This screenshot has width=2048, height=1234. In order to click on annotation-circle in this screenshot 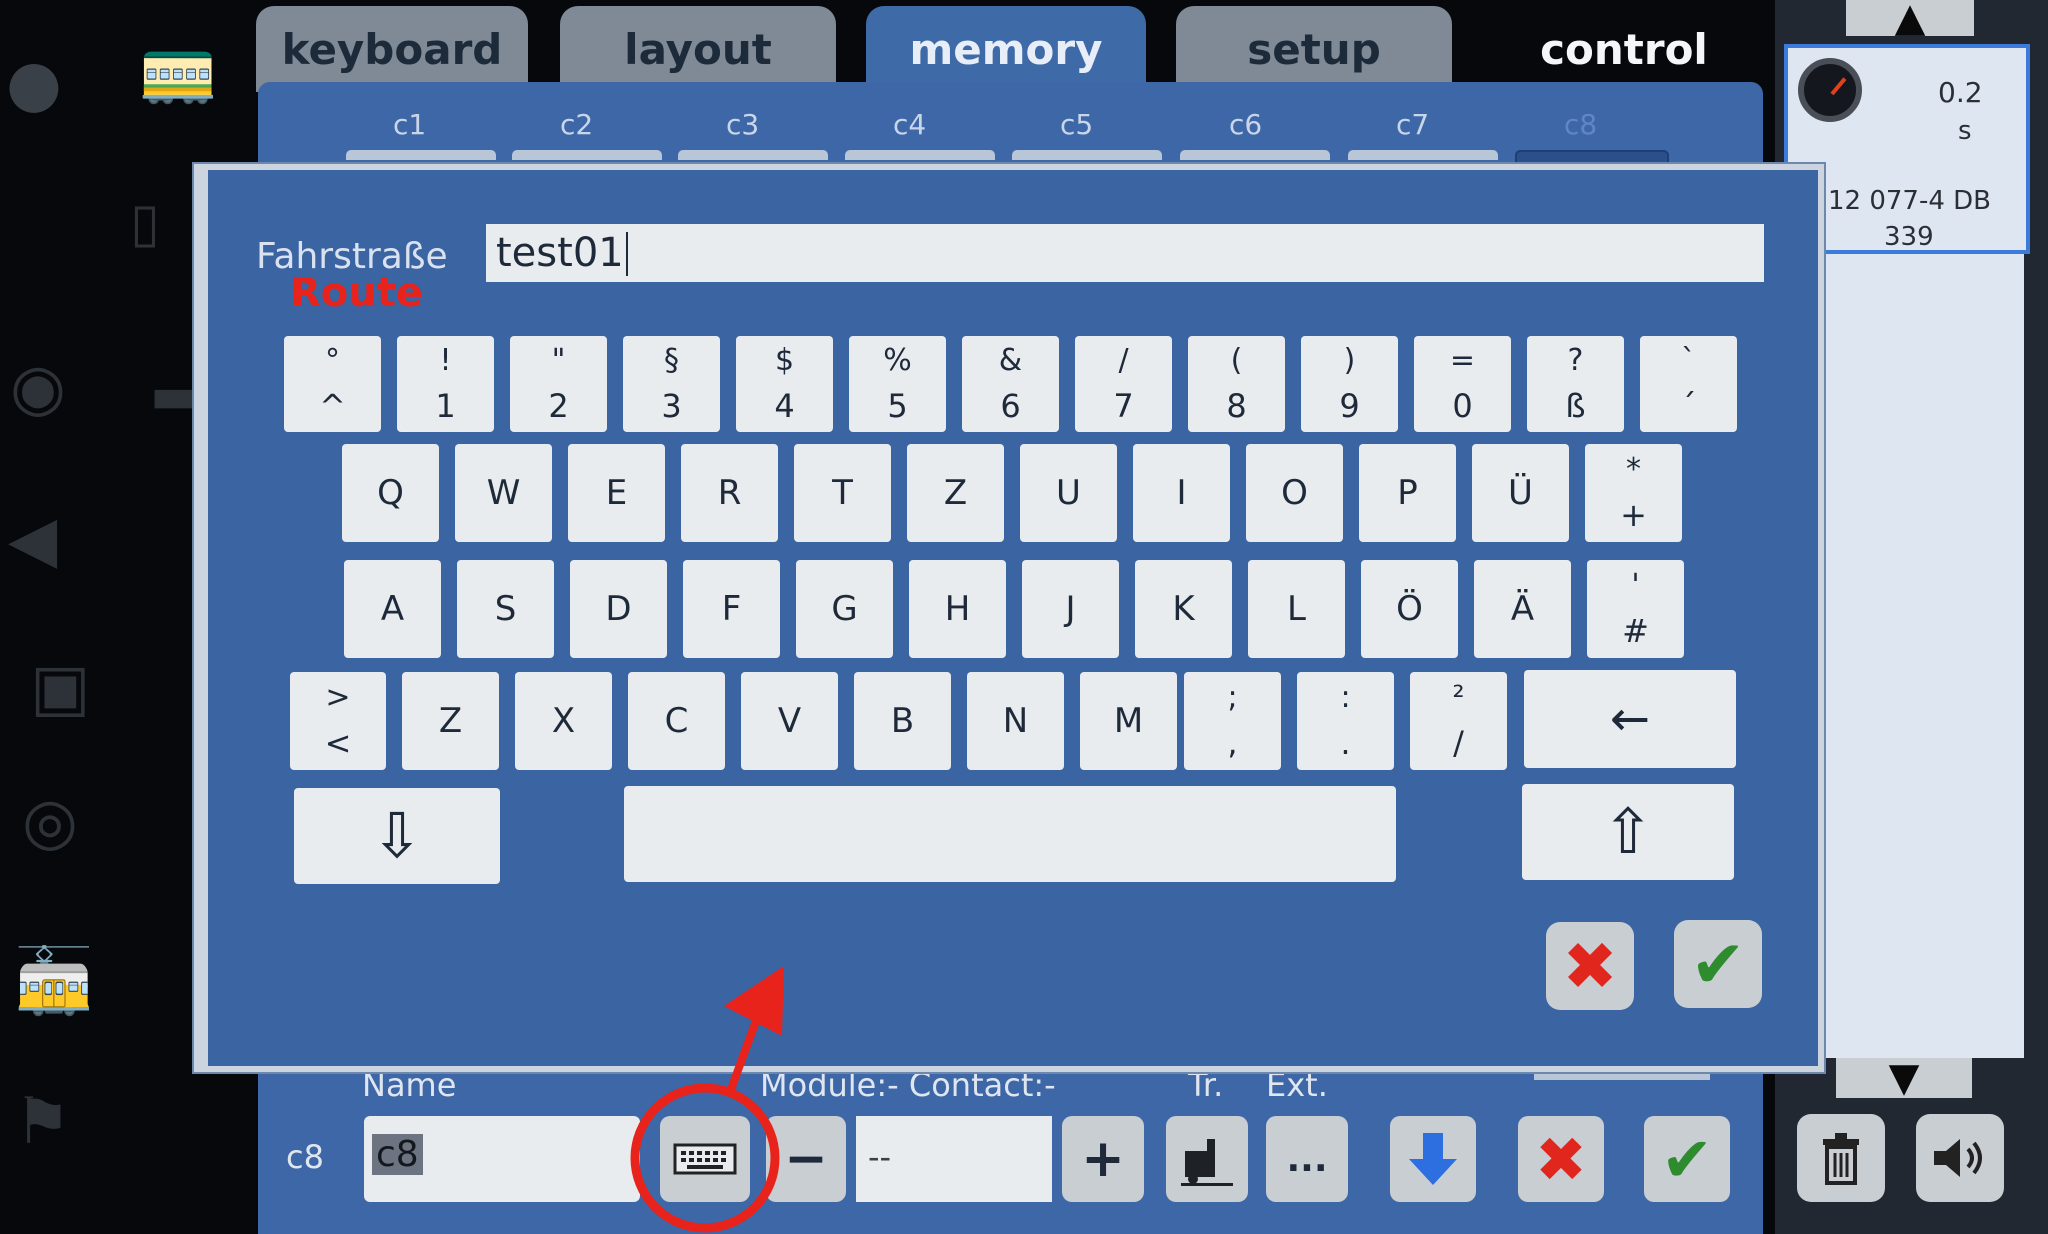, I will do `click(705, 1158)`.